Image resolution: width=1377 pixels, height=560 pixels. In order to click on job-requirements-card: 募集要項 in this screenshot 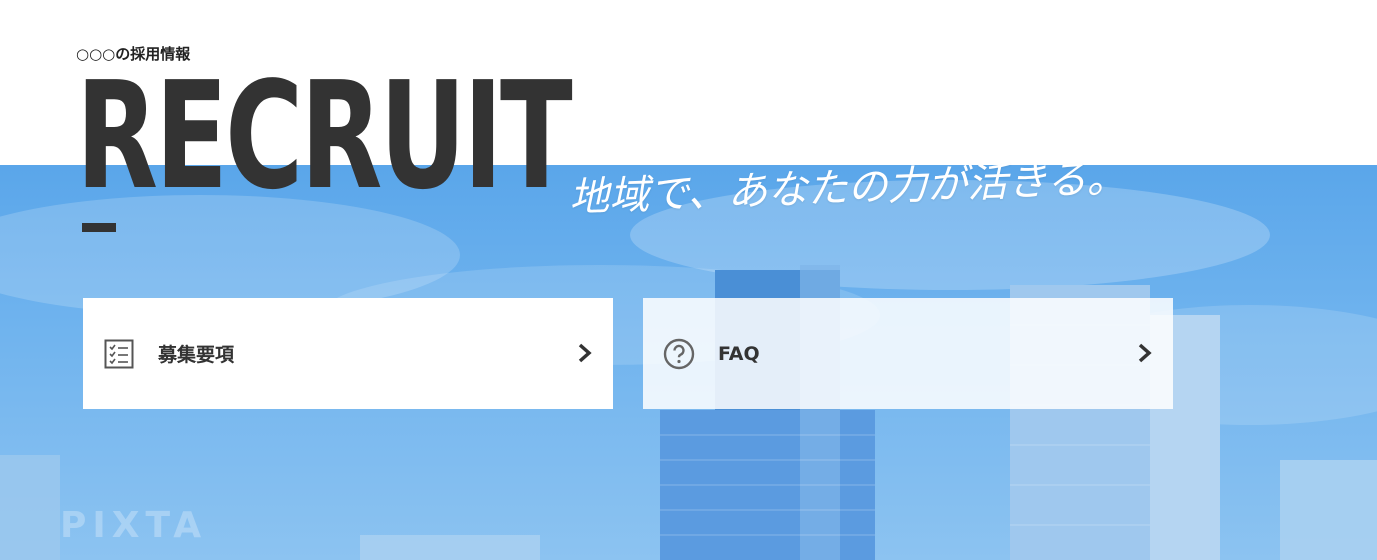, I will do `click(348, 353)`.